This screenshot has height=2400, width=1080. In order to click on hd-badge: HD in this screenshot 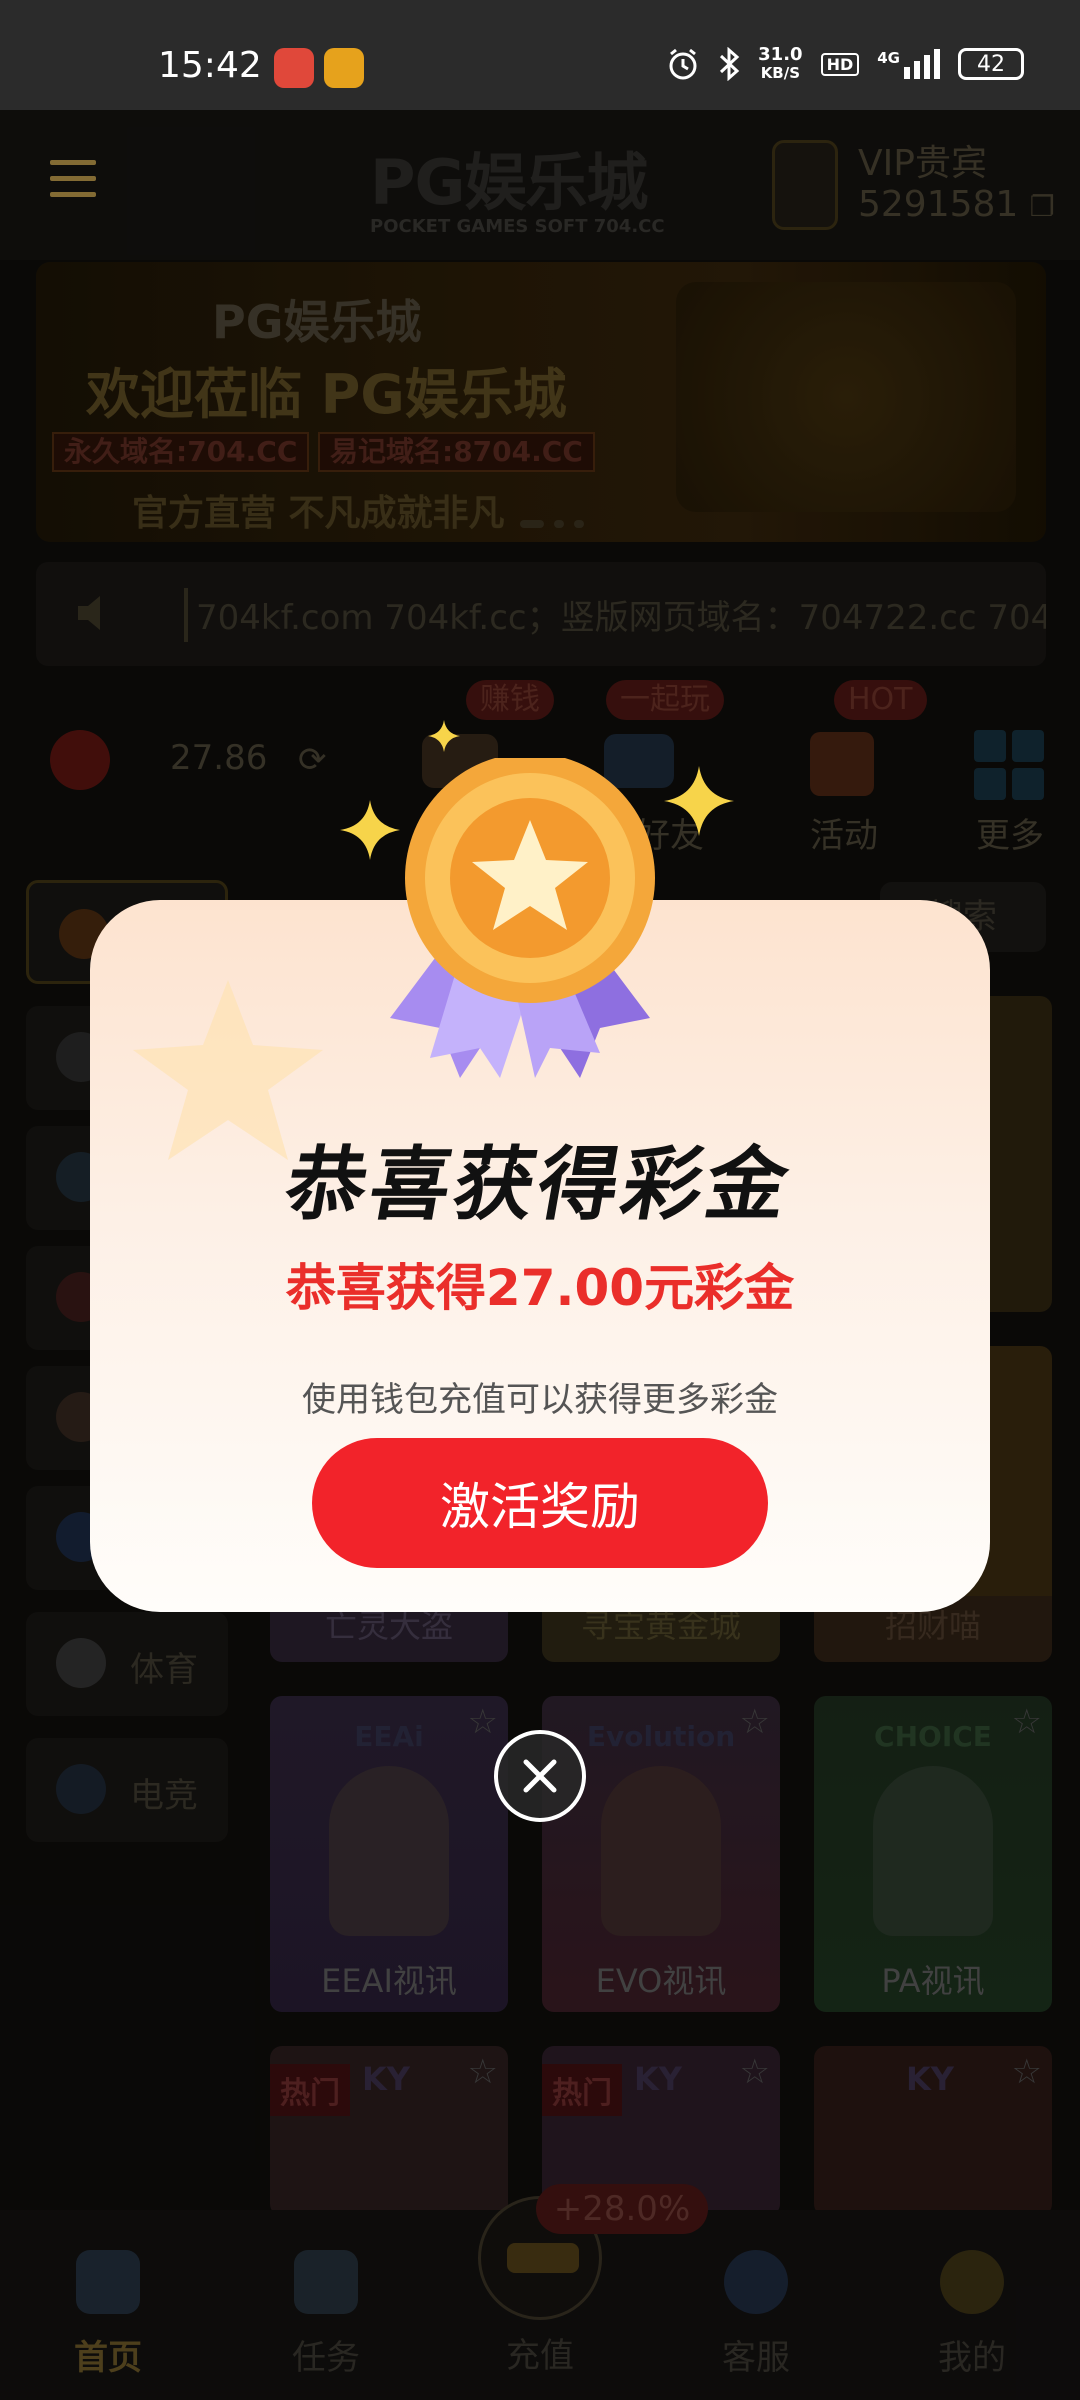, I will do `click(840, 64)`.